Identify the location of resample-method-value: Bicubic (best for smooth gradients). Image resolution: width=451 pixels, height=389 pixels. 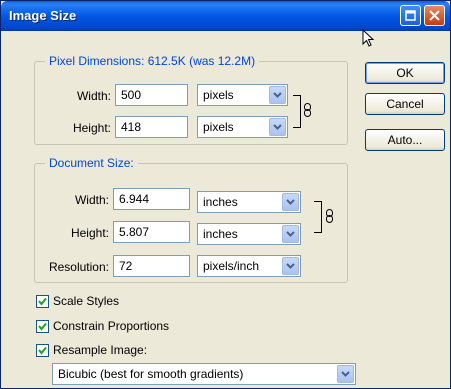
(151, 374).